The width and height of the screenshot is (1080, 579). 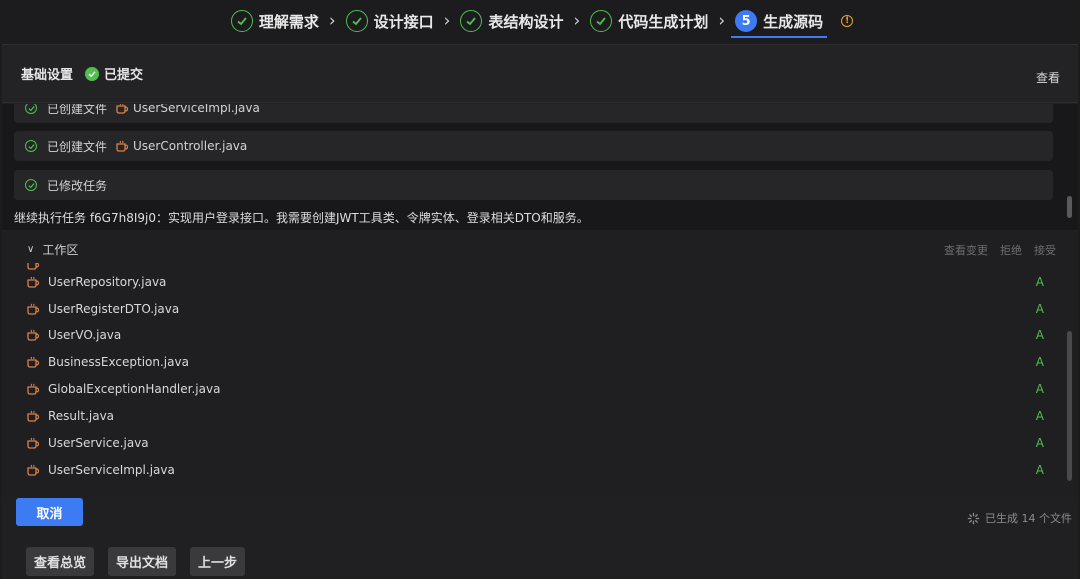 What do you see at coordinates (98, 443) in the screenshot?
I see `file-name: UserService.java` at bounding box center [98, 443].